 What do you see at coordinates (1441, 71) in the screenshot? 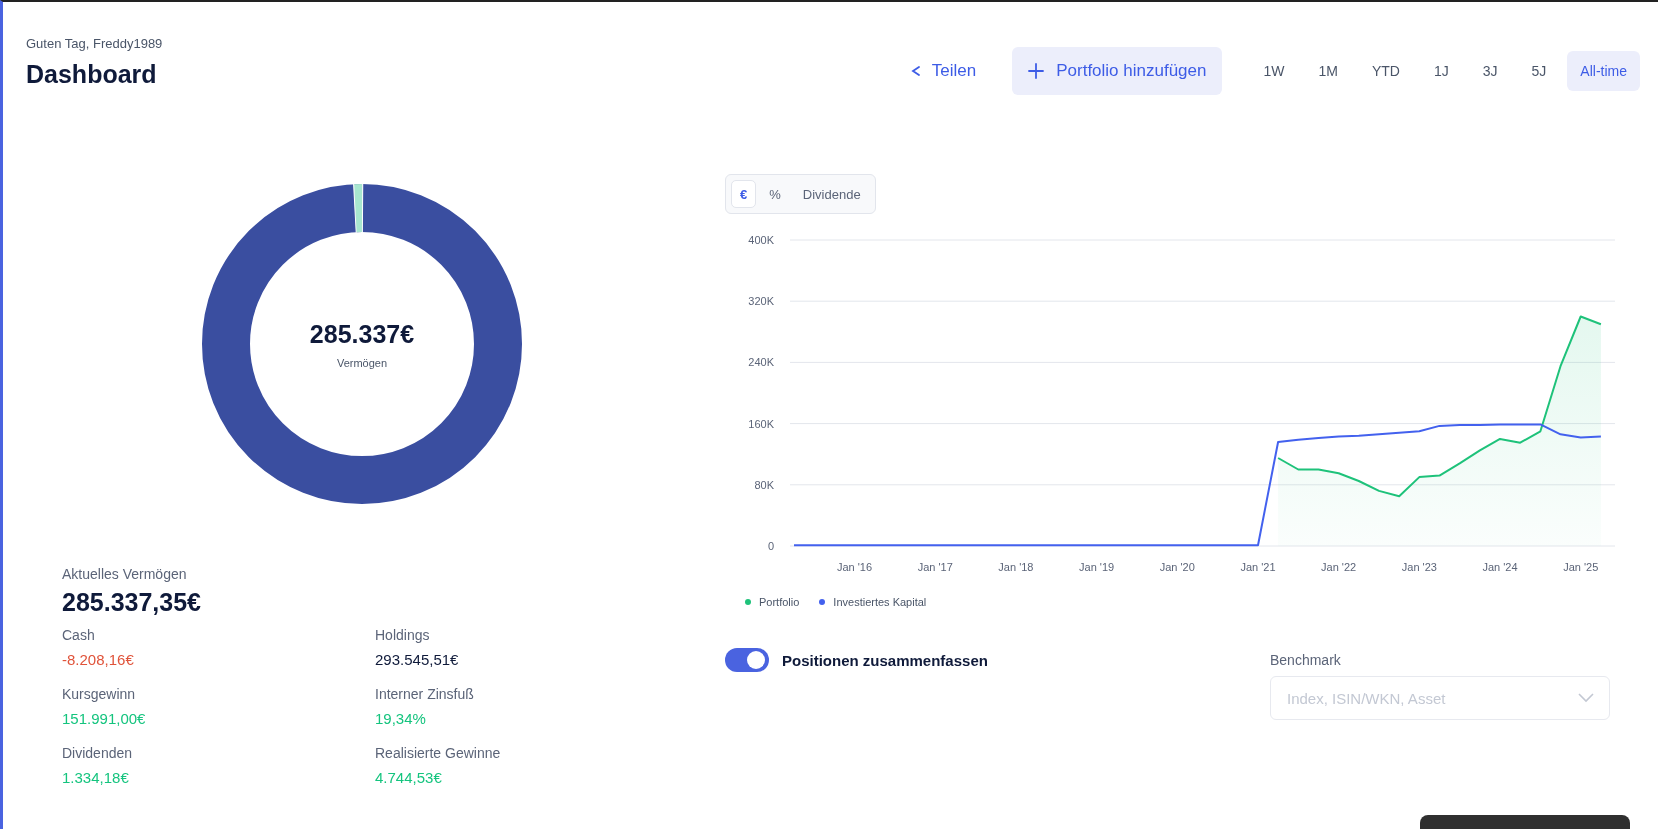
I see `range-tab: 1J` at bounding box center [1441, 71].